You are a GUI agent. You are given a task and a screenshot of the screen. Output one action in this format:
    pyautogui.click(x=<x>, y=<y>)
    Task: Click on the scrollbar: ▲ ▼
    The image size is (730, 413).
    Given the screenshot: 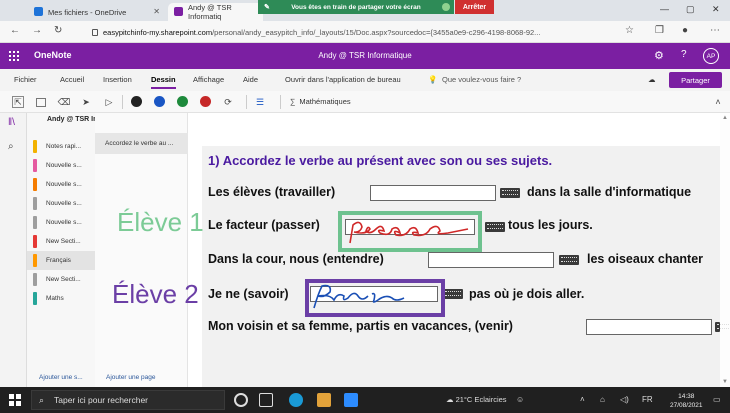 What is the action you would take?
    pyautogui.click(x=725, y=250)
    